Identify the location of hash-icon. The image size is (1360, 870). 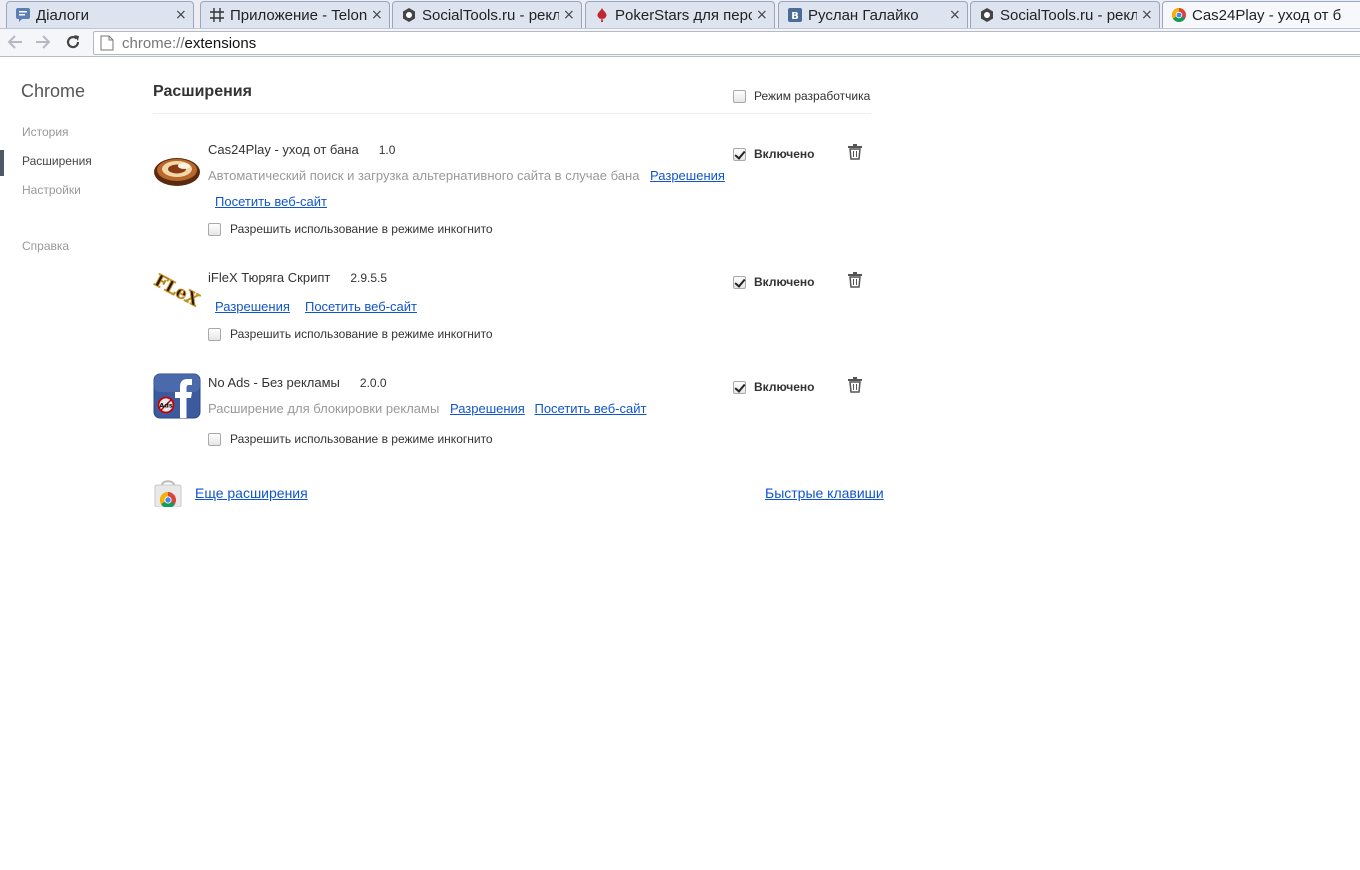
(217, 15).